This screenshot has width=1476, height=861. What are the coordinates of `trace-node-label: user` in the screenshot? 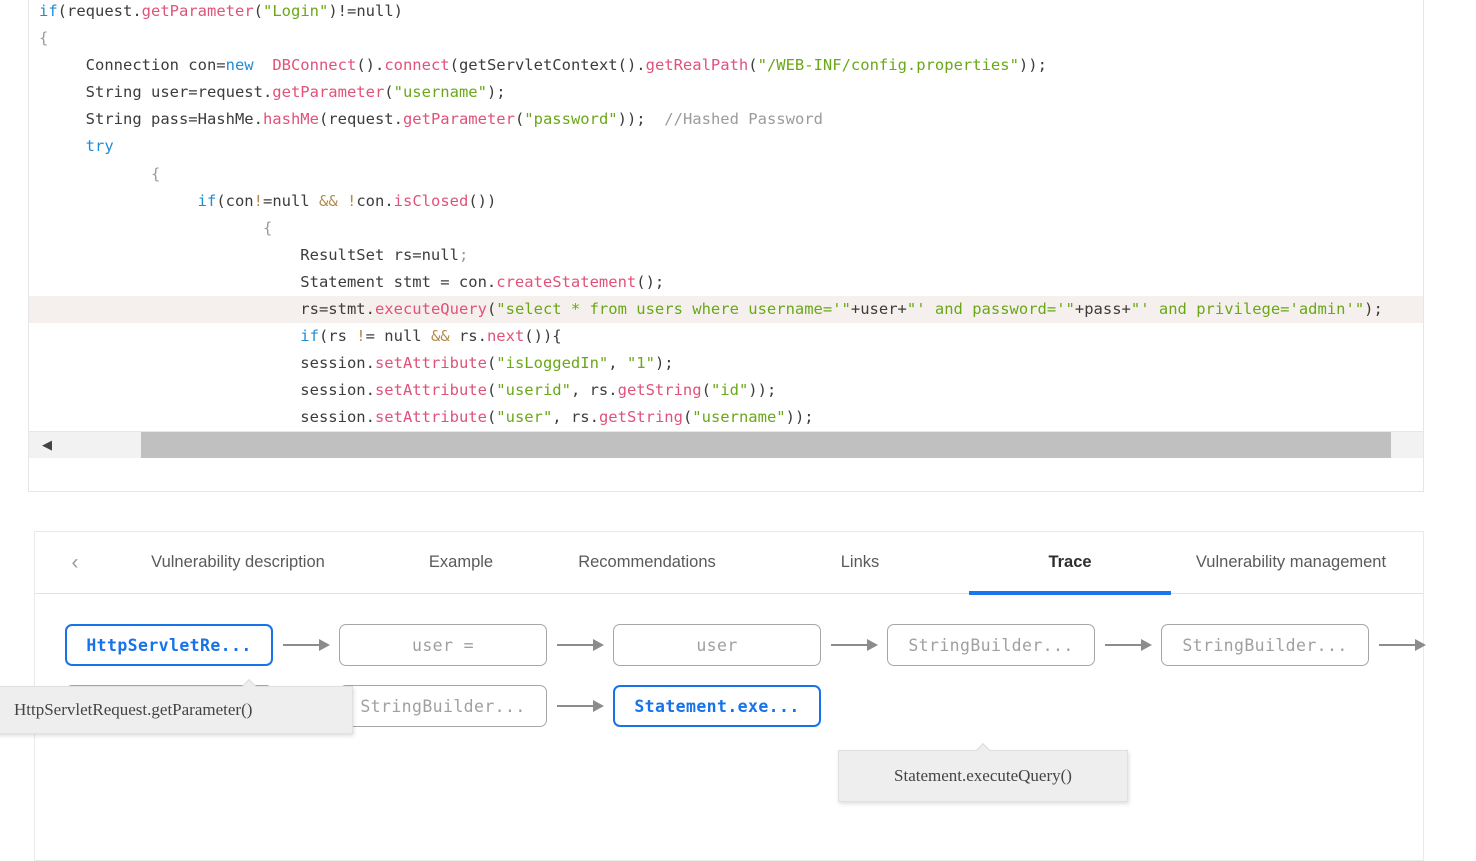 It's located at (717, 645).